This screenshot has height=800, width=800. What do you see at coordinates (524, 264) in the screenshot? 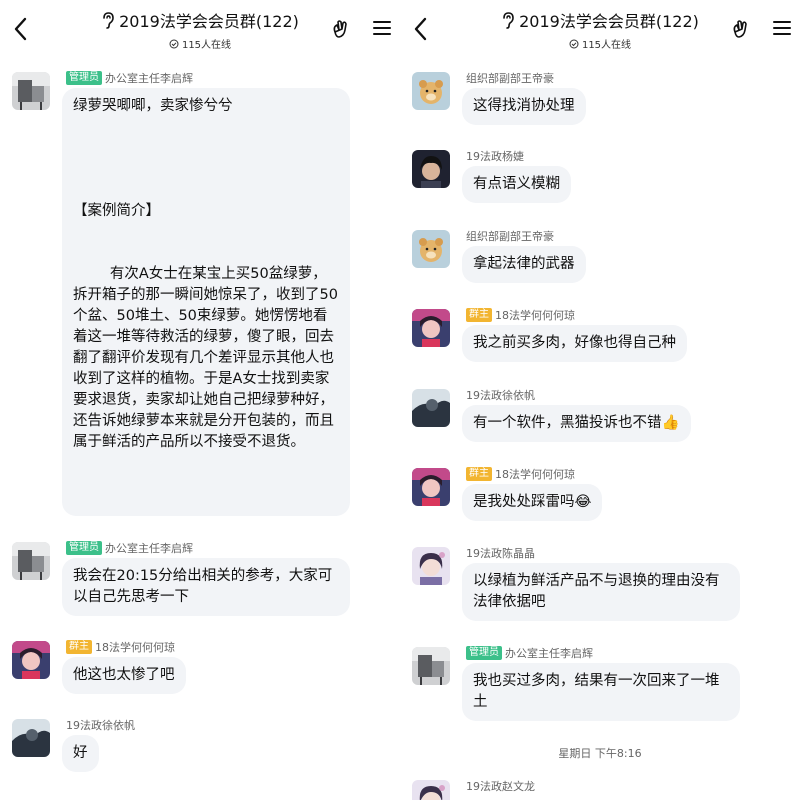
I see `message-bubble: 拿起法律的武器` at bounding box center [524, 264].